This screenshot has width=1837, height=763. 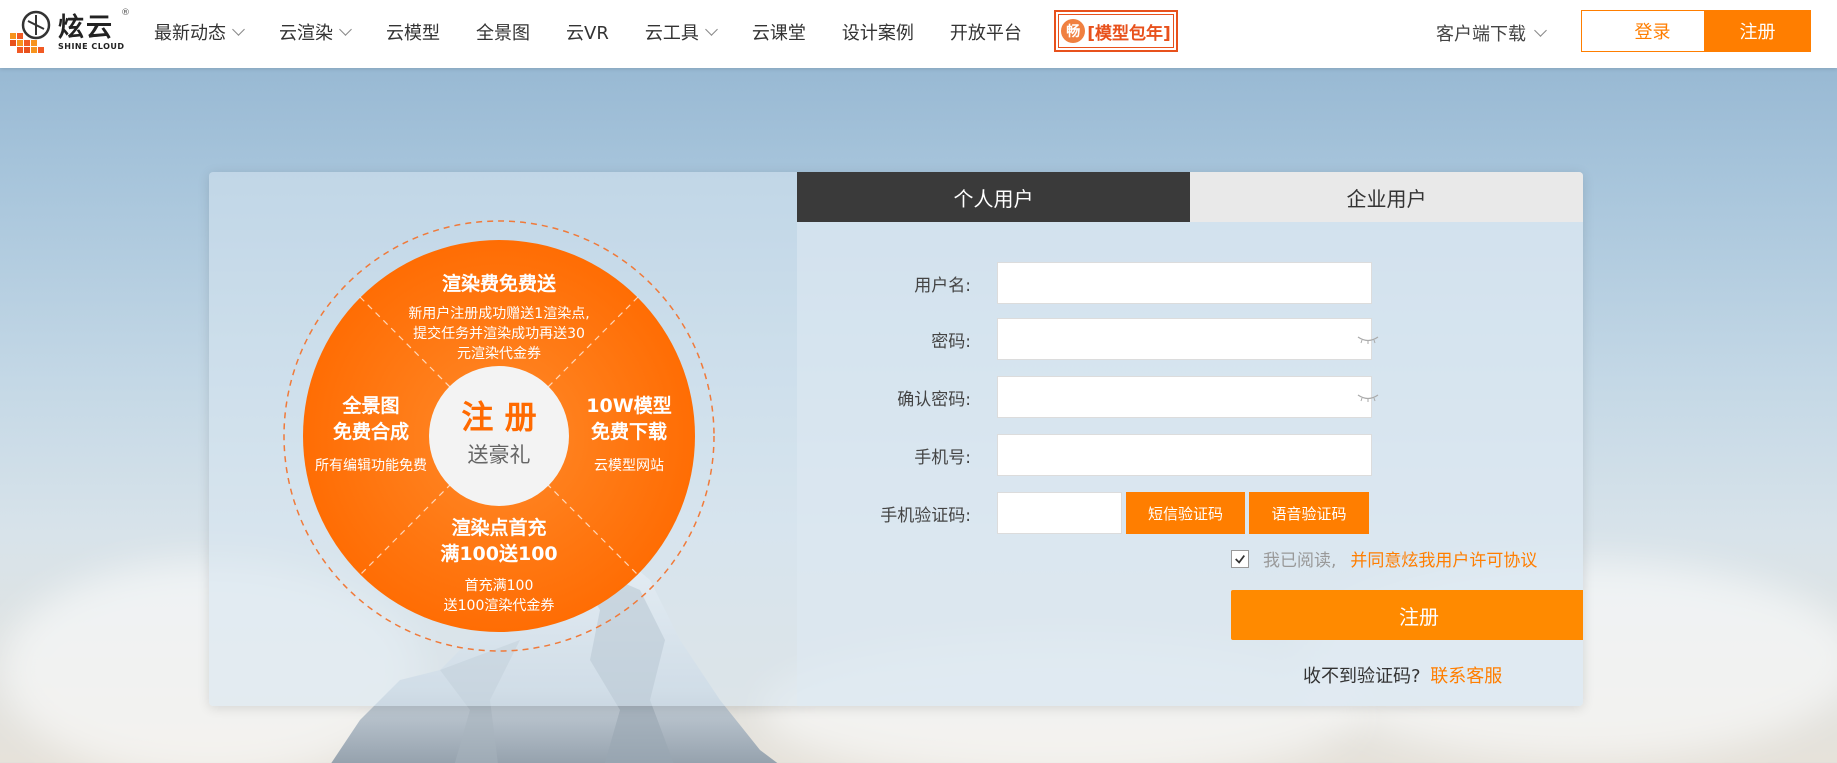 I want to click on checkmark-icon, so click(x=1240, y=559).